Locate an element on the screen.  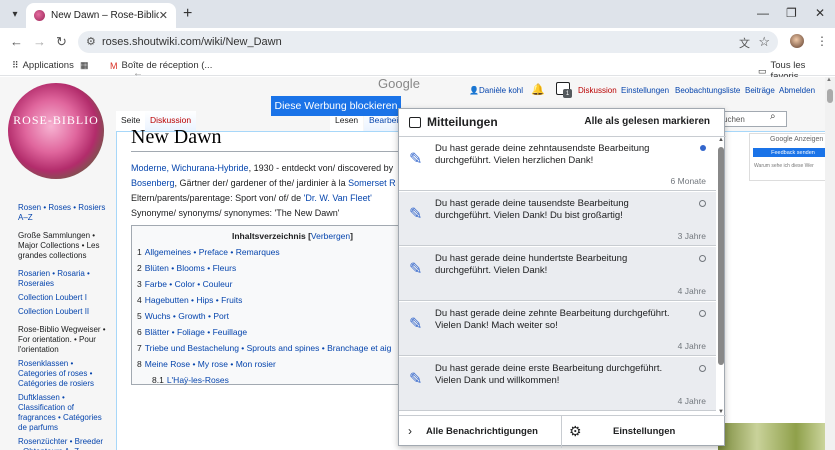
block-ad-button: Diese Werbung blockieren is located at coordinates (336, 106).